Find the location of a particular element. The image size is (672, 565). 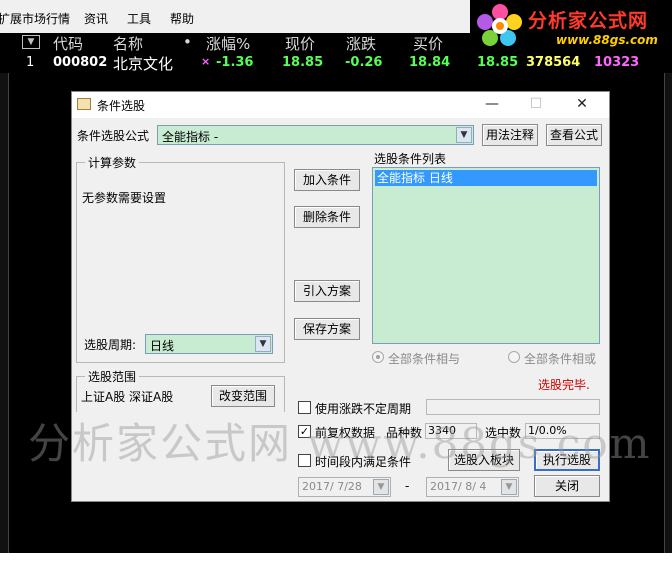

minimize-button: — is located at coordinates (492, 105).